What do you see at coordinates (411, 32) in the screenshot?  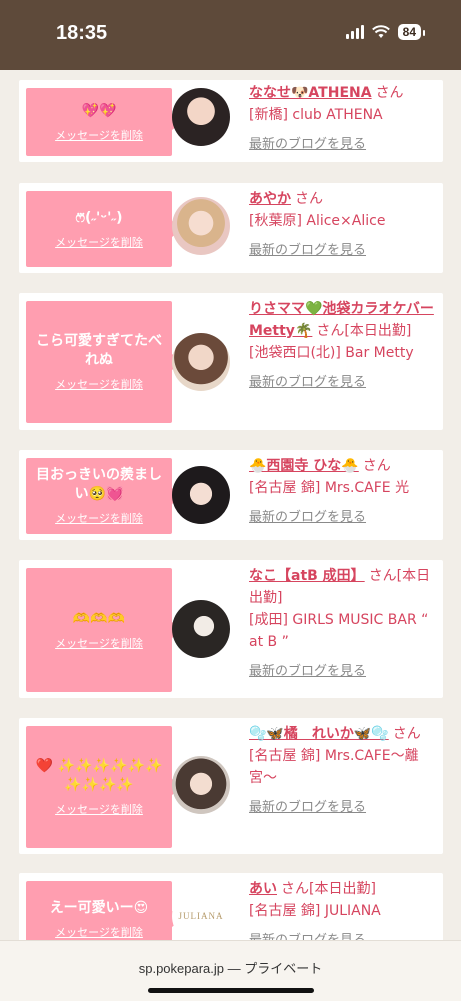 I see `battery-icon: 84` at bounding box center [411, 32].